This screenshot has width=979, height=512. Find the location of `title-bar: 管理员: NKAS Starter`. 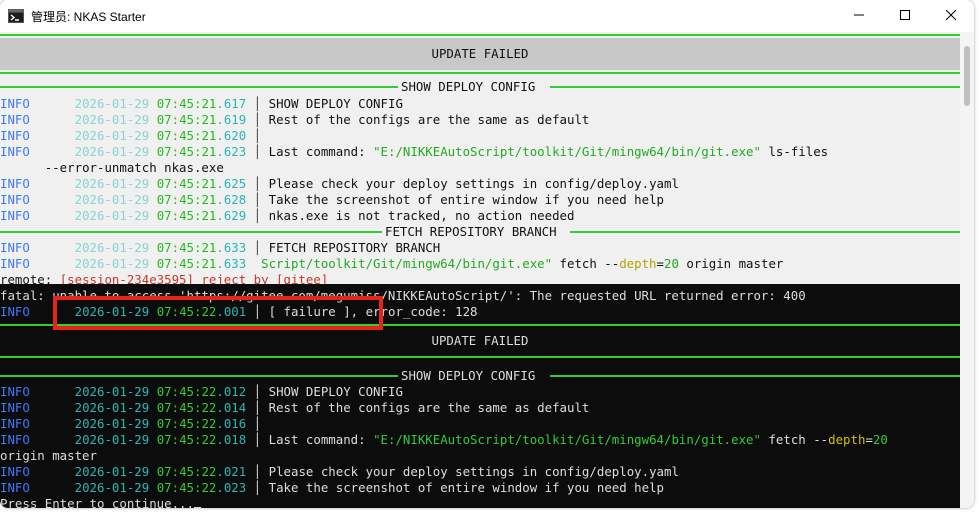

title-bar: 管理员: NKAS Starter is located at coordinates (487, 16).